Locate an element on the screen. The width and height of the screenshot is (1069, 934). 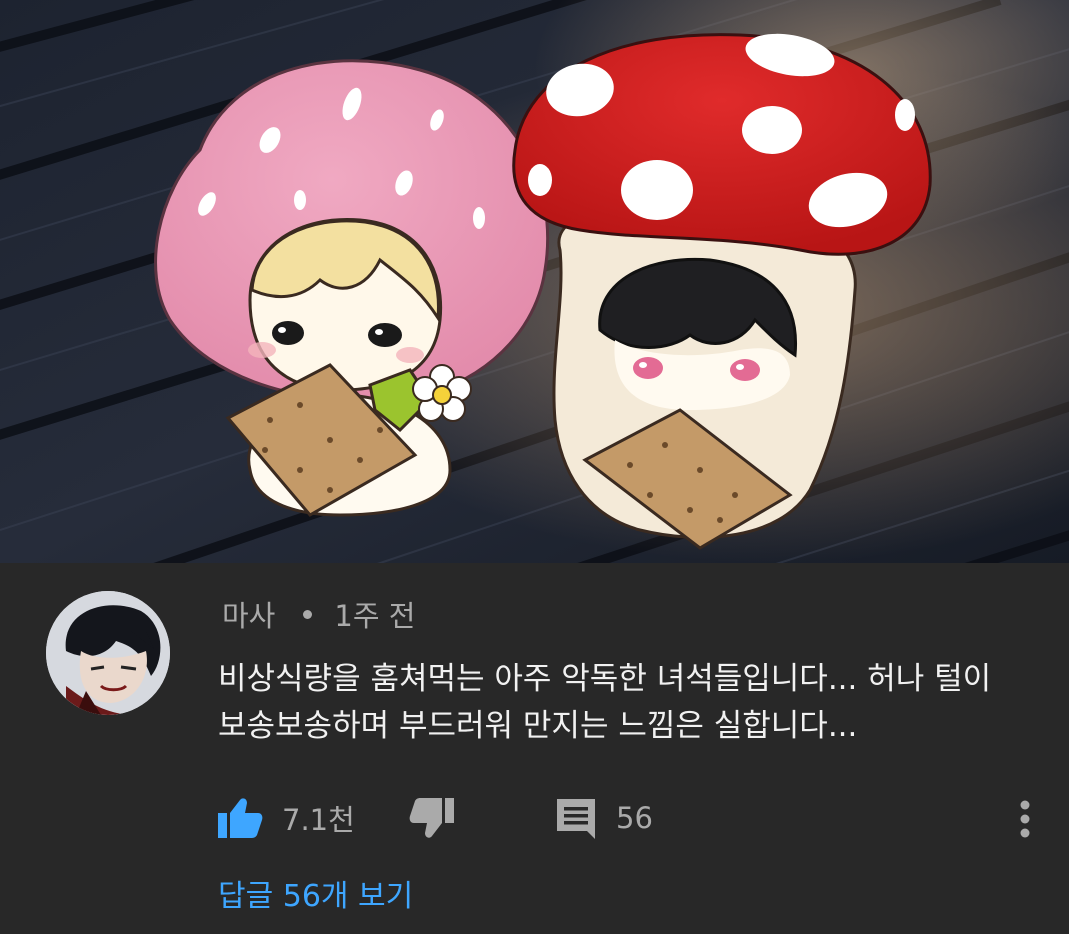
like-count: 7.1천 is located at coordinates (318, 820).